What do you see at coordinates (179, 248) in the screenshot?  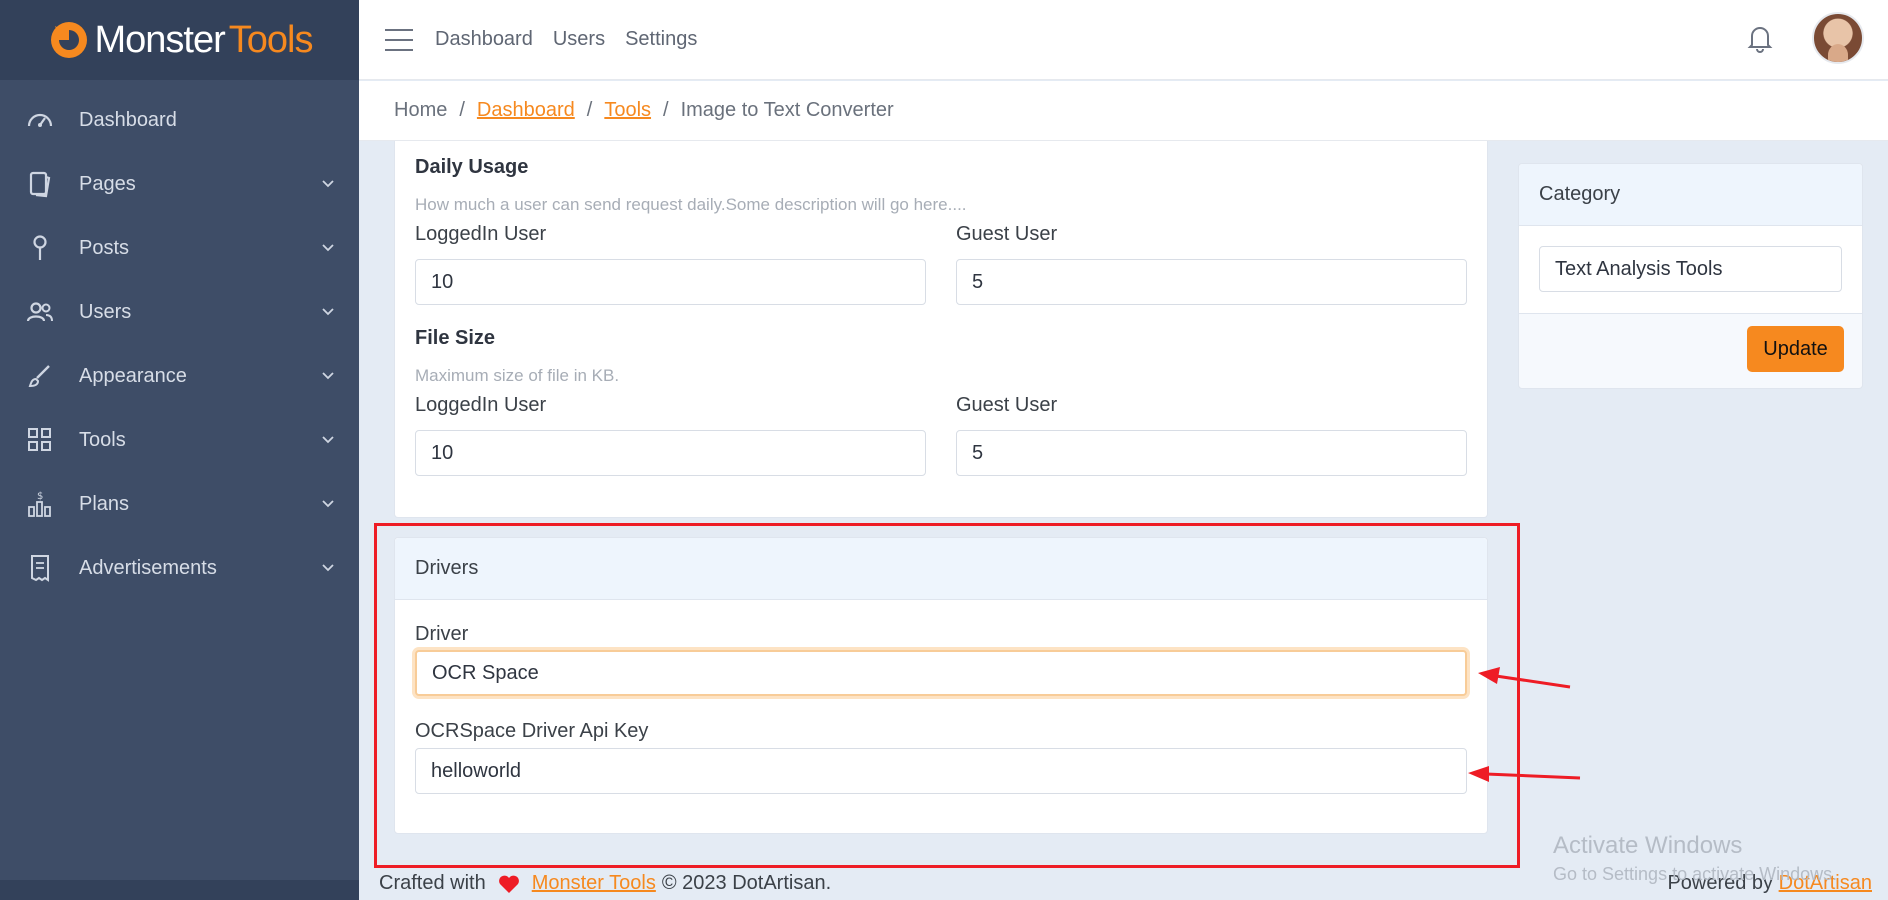 I see `sidebar-item-posts: Posts` at bounding box center [179, 248].